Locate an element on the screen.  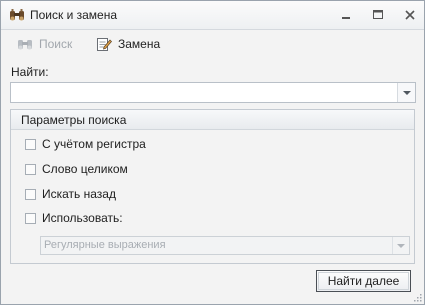
resize-grip-icon is located at coordinates (418, 298).